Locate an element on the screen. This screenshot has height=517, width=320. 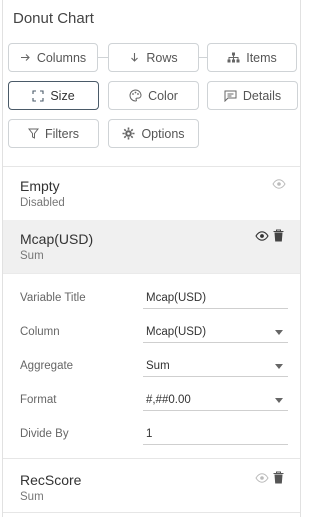
column-select: Mcap(USD) is located at coordinates (215, 332).